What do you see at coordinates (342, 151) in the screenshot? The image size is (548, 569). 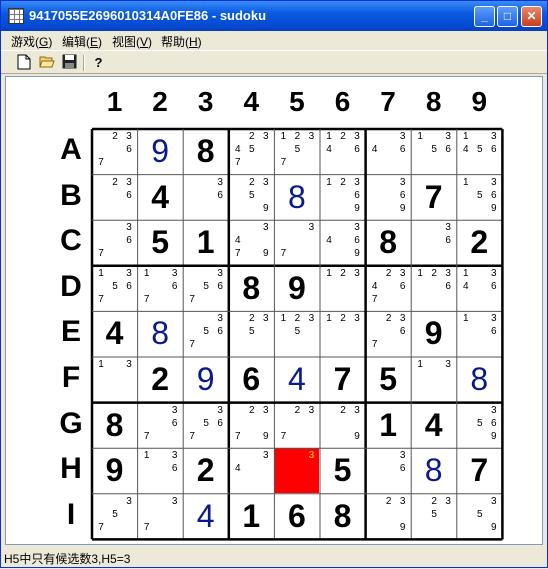 I see `sudoku-cell: 123 4 6` at bounding box center [342, 151].